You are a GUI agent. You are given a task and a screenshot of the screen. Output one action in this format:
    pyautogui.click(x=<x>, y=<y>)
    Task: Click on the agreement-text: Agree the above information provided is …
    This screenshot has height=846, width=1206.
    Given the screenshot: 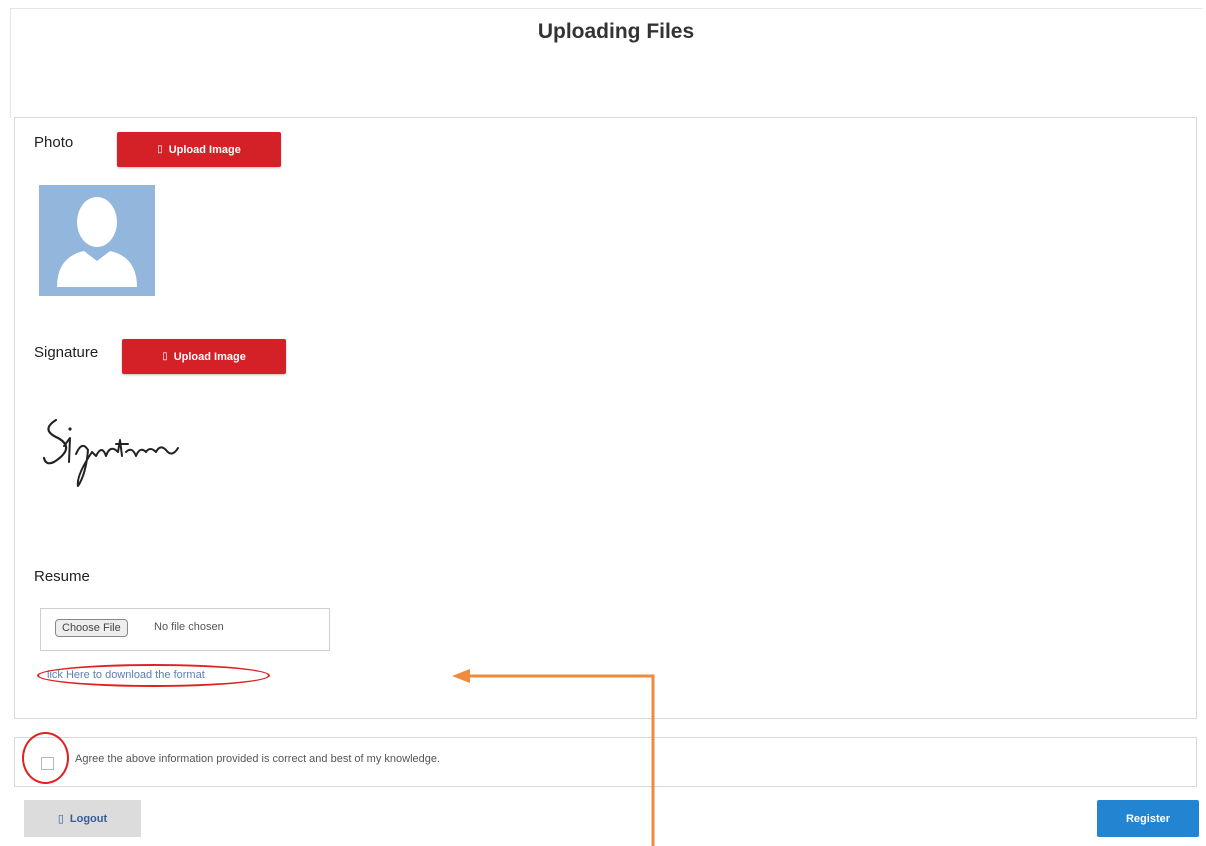 What is the action you would take?
    pyautogui.click(x=258, y=759)
    